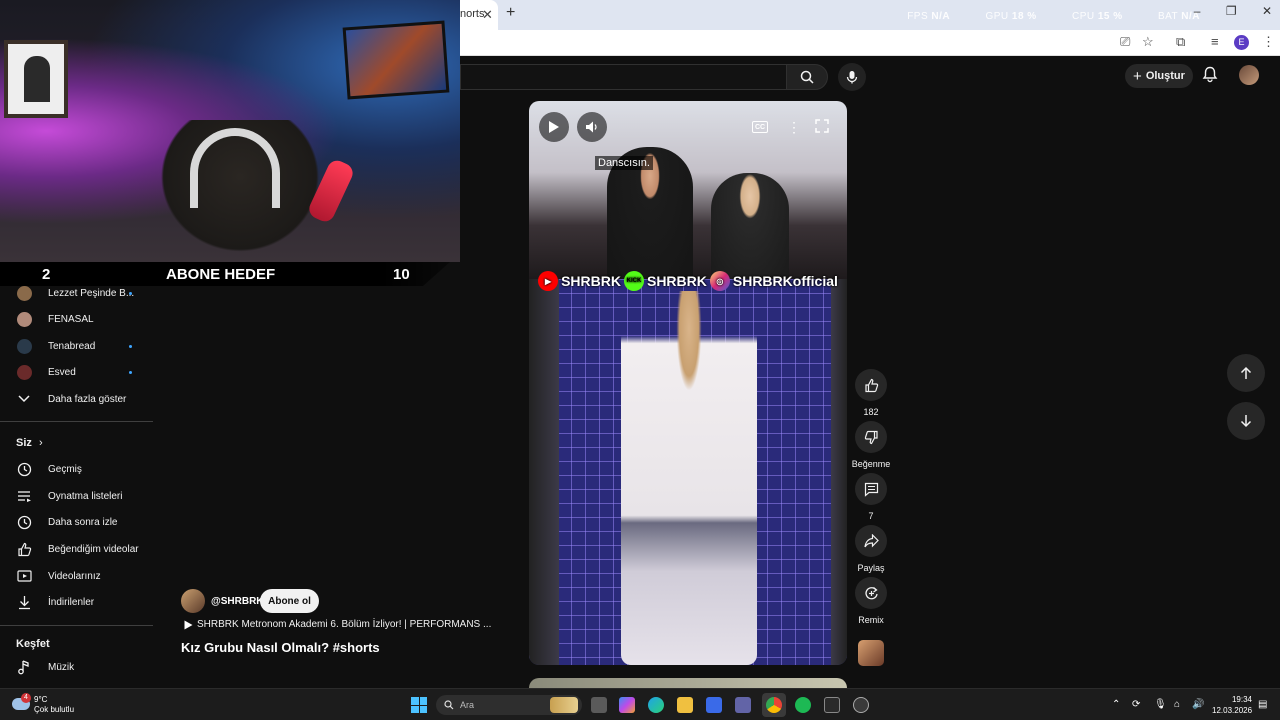  I want to click on new-content-dot, so click(130, 372).